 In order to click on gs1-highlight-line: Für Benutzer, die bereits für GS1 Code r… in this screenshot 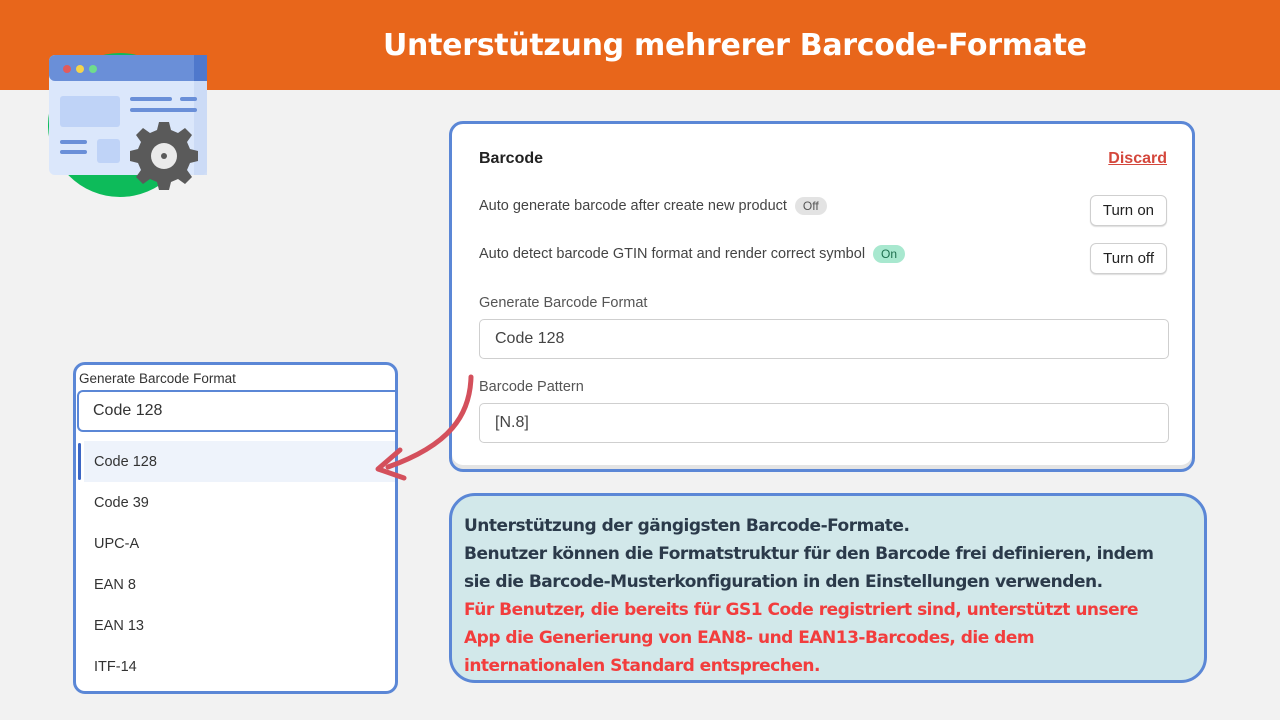, I will do `click(801, 610)`.